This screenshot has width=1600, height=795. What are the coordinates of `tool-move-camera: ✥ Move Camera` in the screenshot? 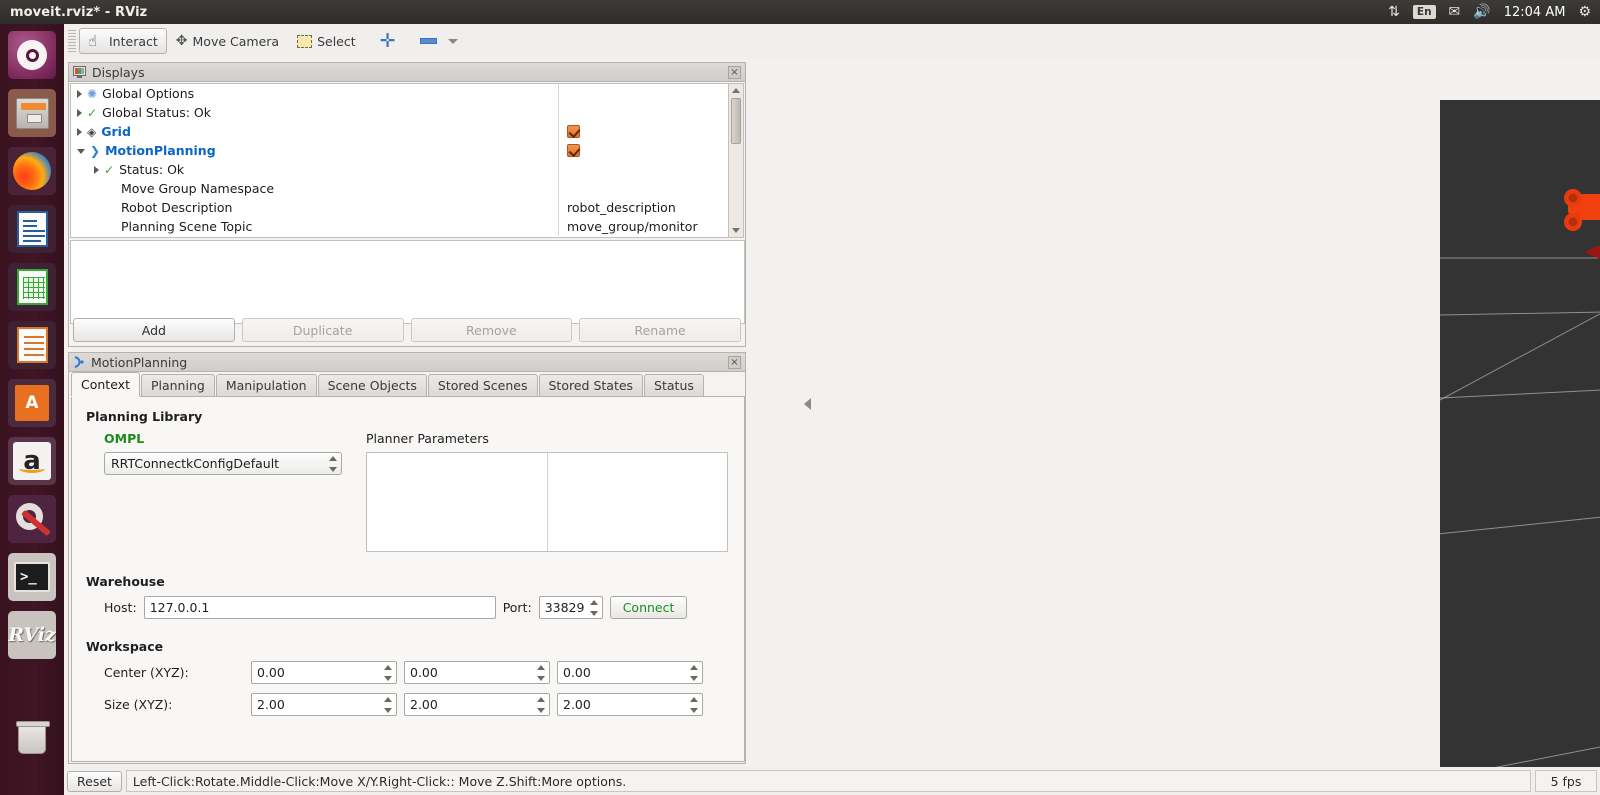 It's located at (227, 41).